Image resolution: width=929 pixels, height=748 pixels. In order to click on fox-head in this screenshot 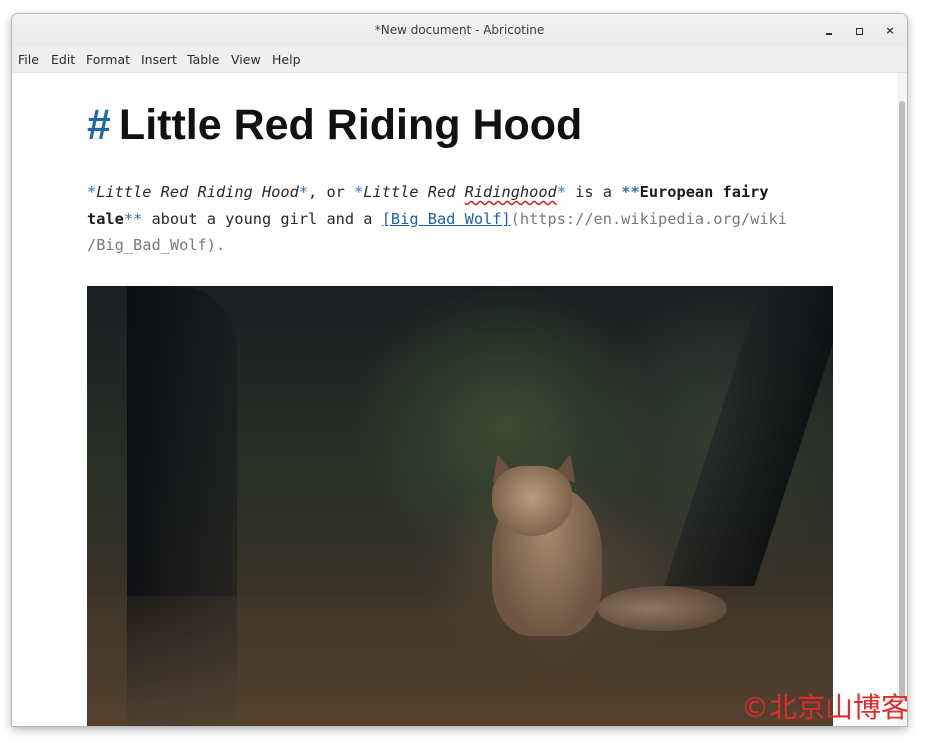, I will do `click(532, 501)`.